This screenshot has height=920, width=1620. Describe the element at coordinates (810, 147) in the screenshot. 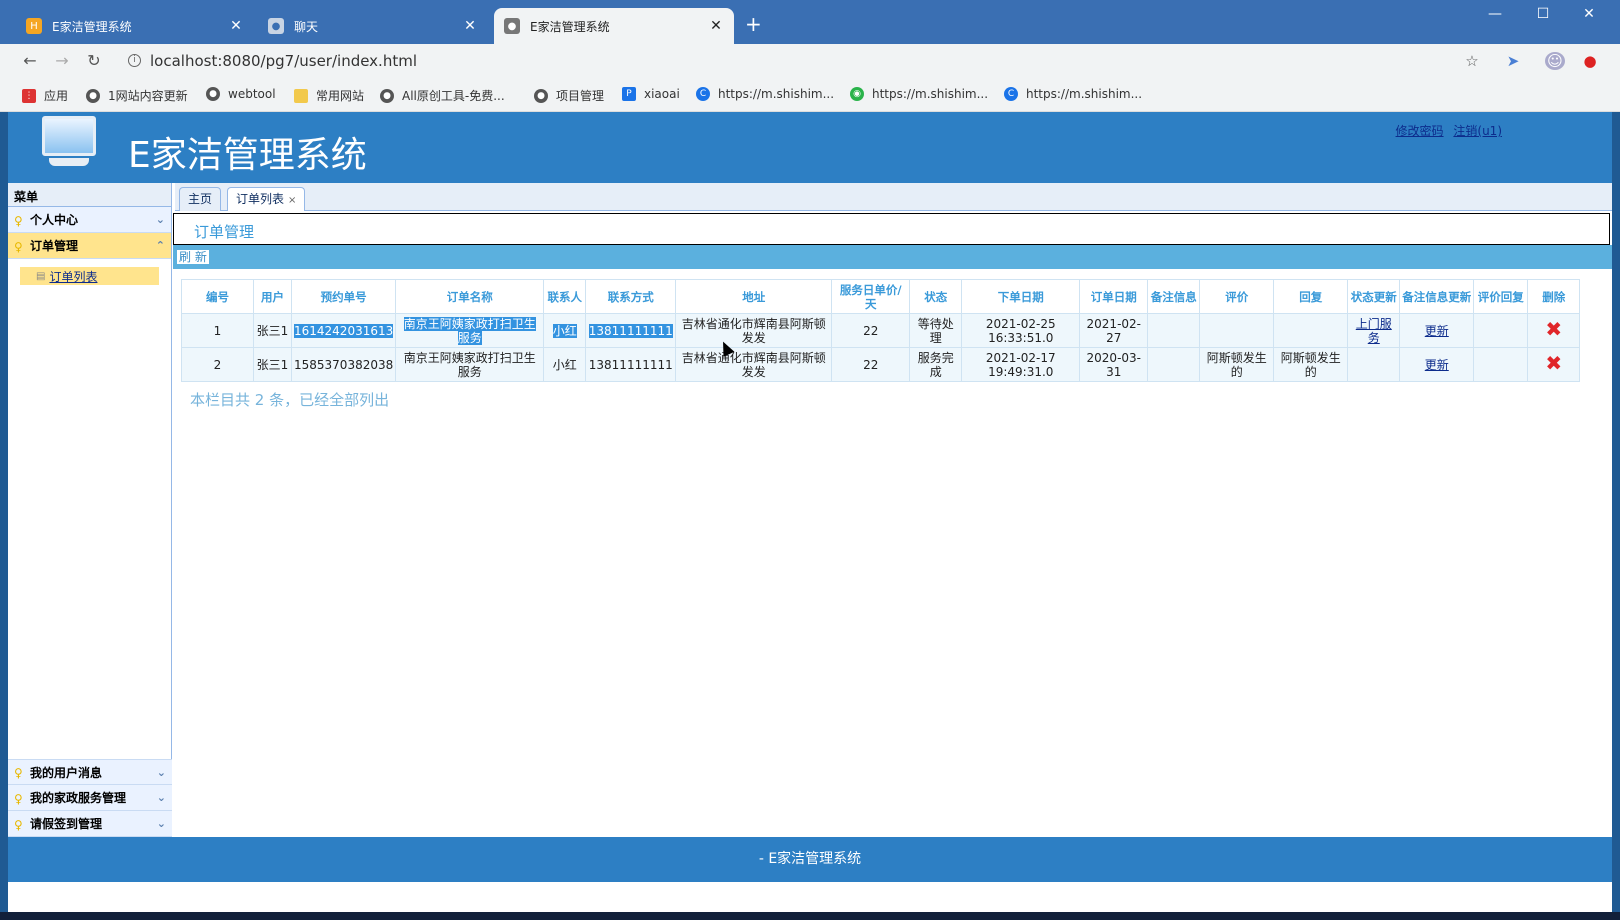

I see `app-header: E家洁管理系统 修改密码 注销(u1)` at that location.